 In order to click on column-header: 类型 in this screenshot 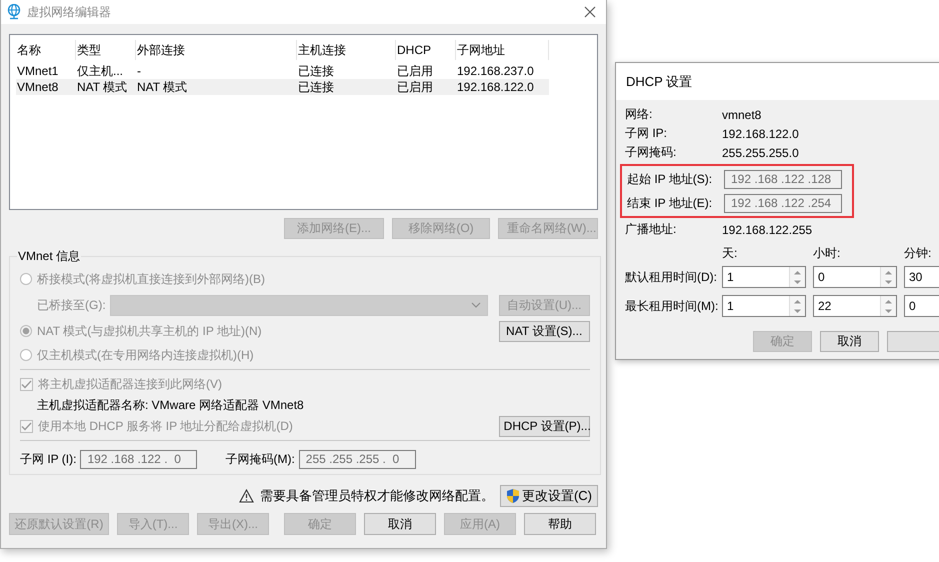, I will do `click(106, 50)`.